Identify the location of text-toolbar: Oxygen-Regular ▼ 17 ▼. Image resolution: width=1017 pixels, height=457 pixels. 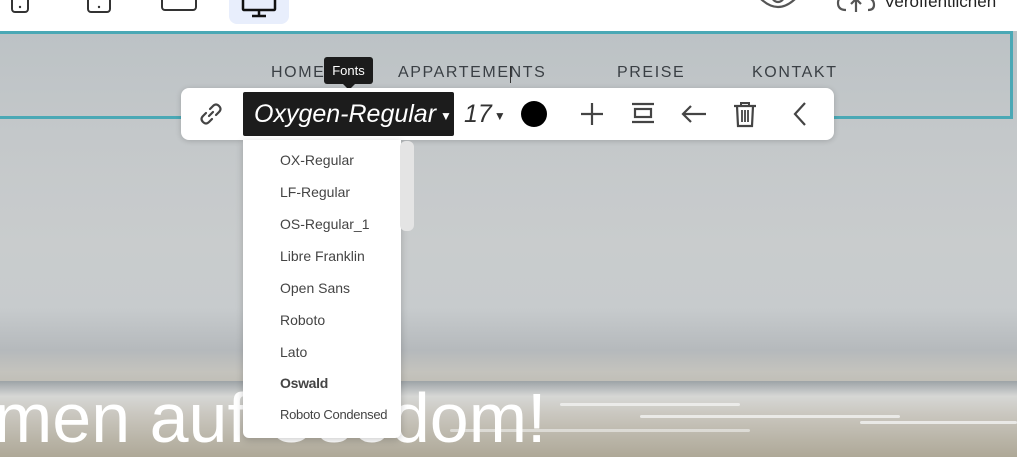
(507, 114).